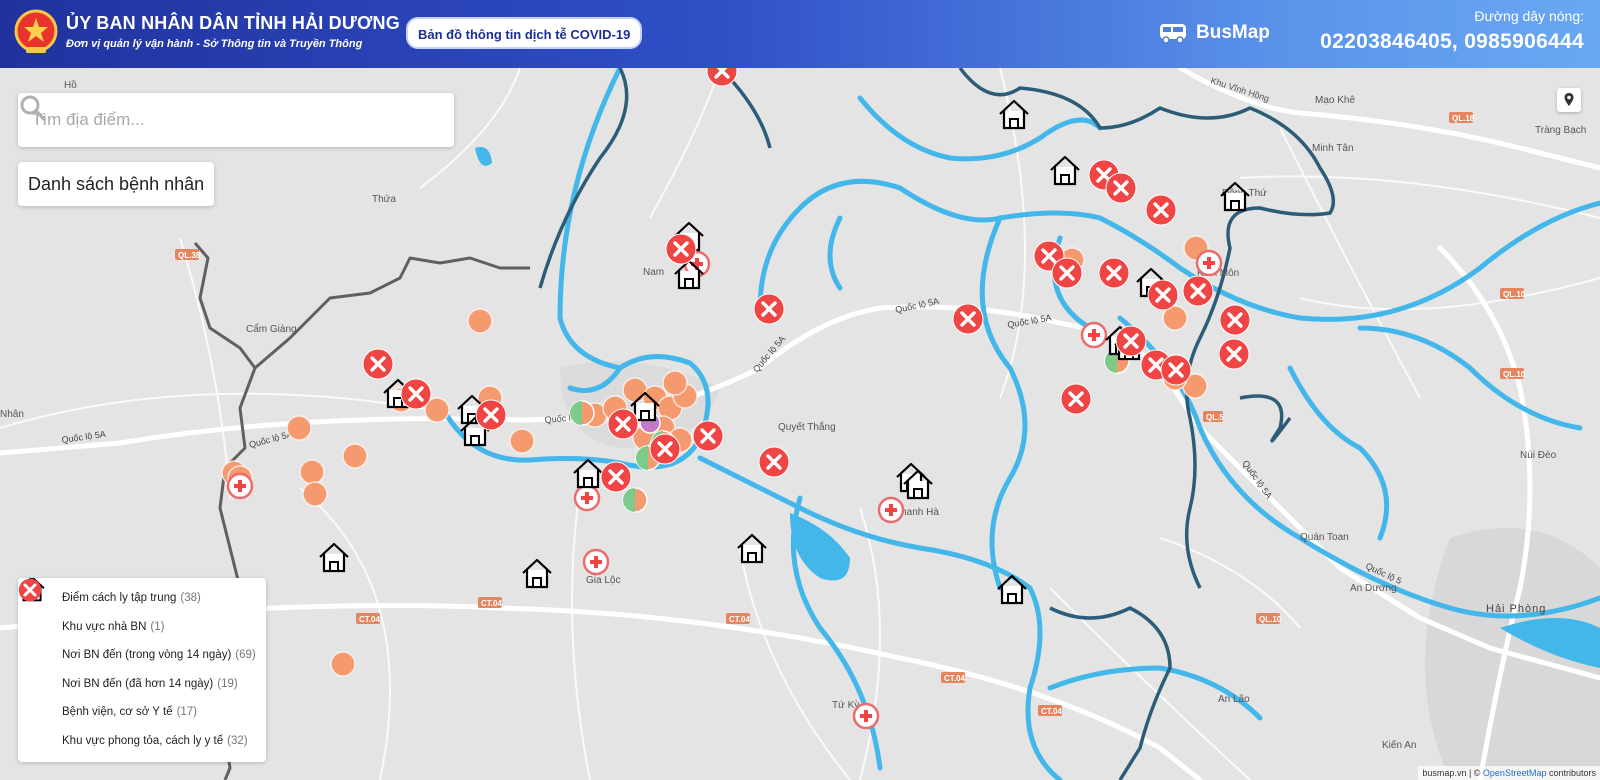  I want to click on map-label: Núi Đèo, so click(1538, 455).